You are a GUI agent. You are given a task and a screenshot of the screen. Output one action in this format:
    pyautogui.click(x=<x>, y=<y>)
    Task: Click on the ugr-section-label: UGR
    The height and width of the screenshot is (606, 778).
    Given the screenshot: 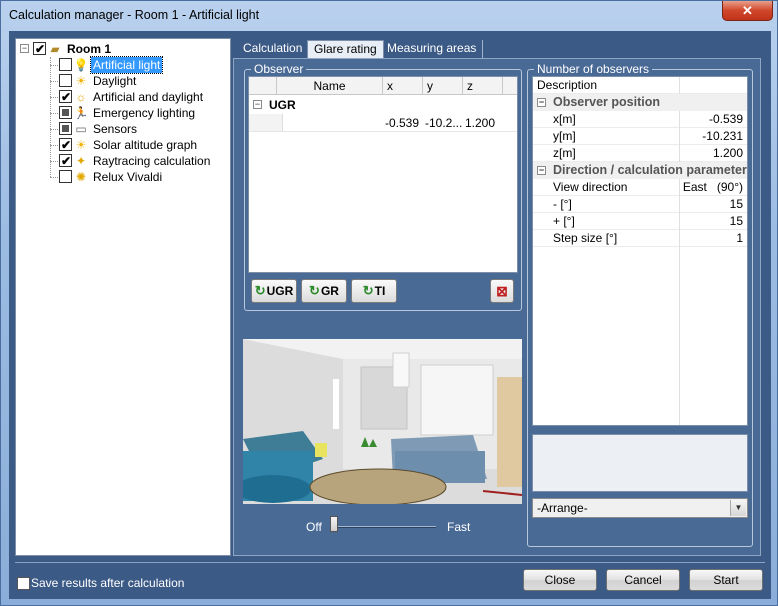 What is the action you would take?
    pyautogui.click(x=282, y=105)
    